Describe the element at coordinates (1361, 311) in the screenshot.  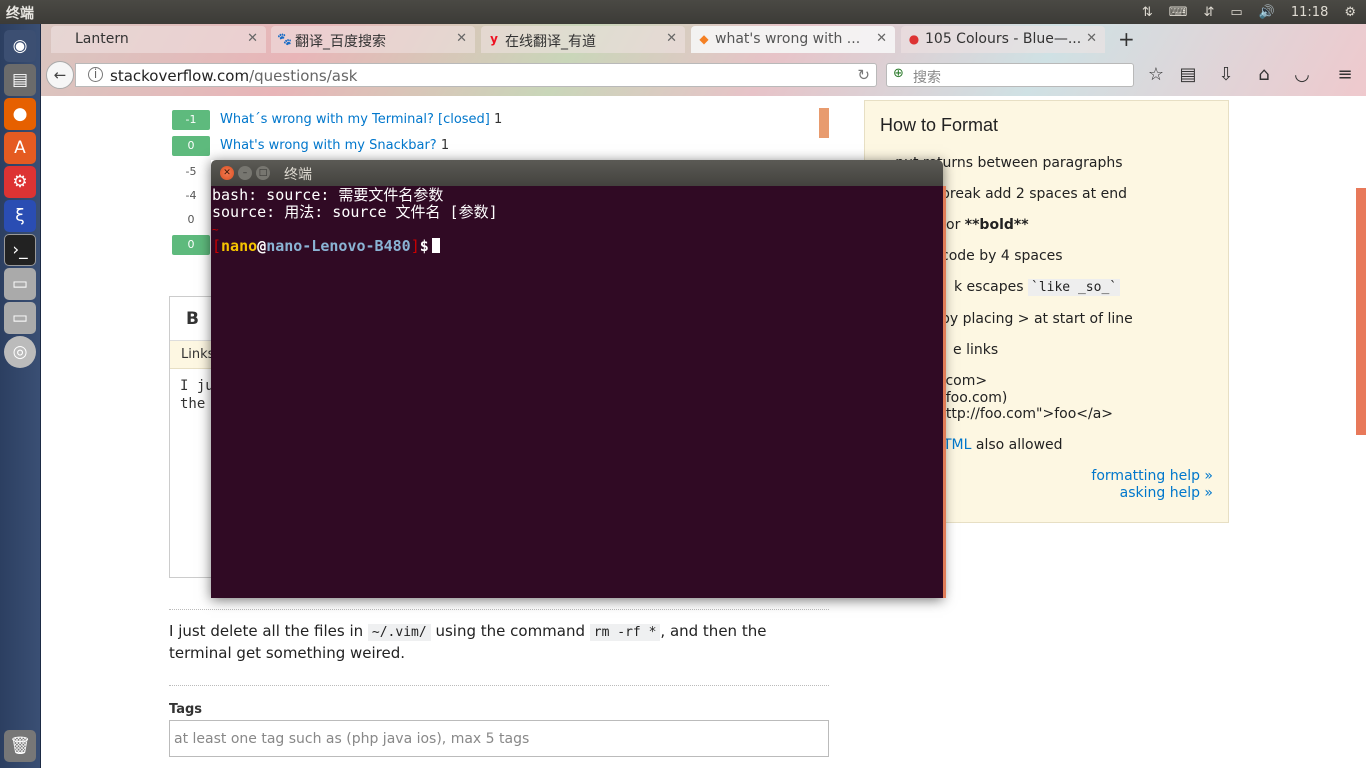
I see `page-scrollbar` at that location.